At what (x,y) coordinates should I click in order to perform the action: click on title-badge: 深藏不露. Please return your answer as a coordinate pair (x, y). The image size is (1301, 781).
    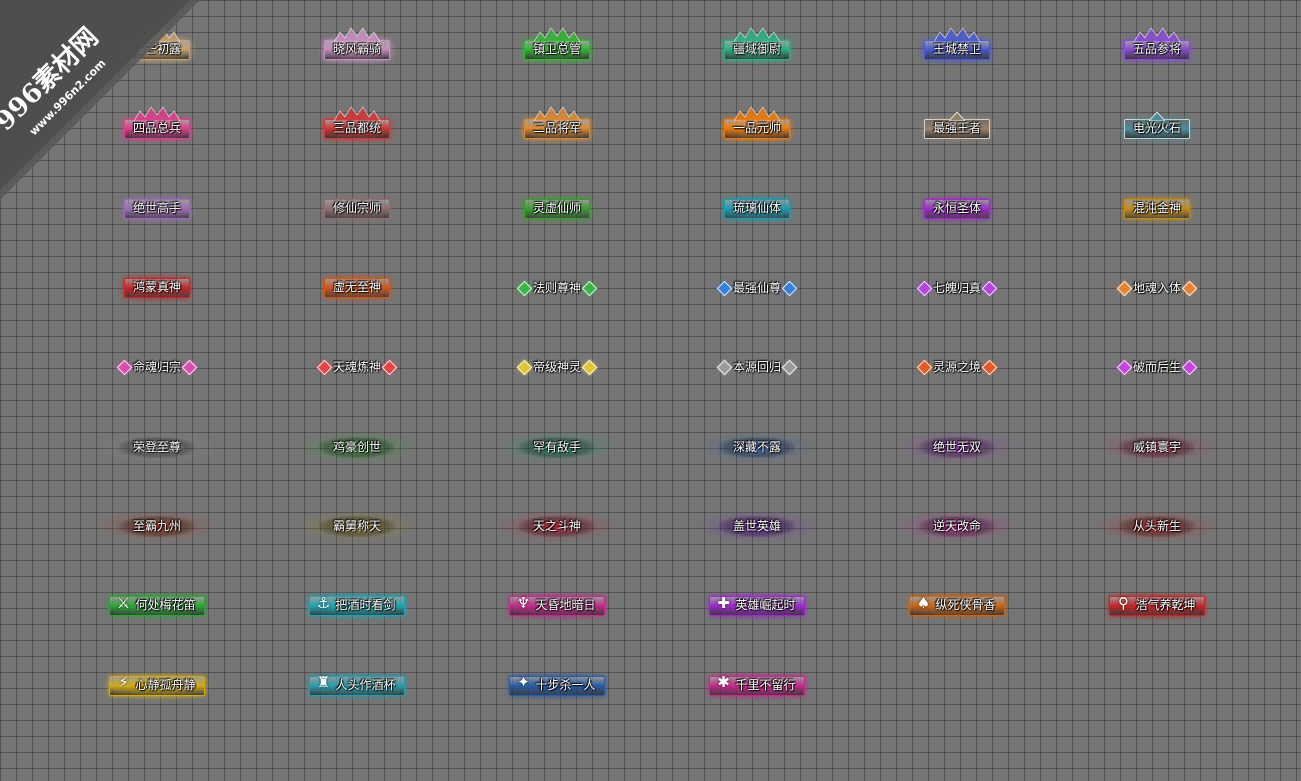
    Looking at the image, I should click on (757, 447).